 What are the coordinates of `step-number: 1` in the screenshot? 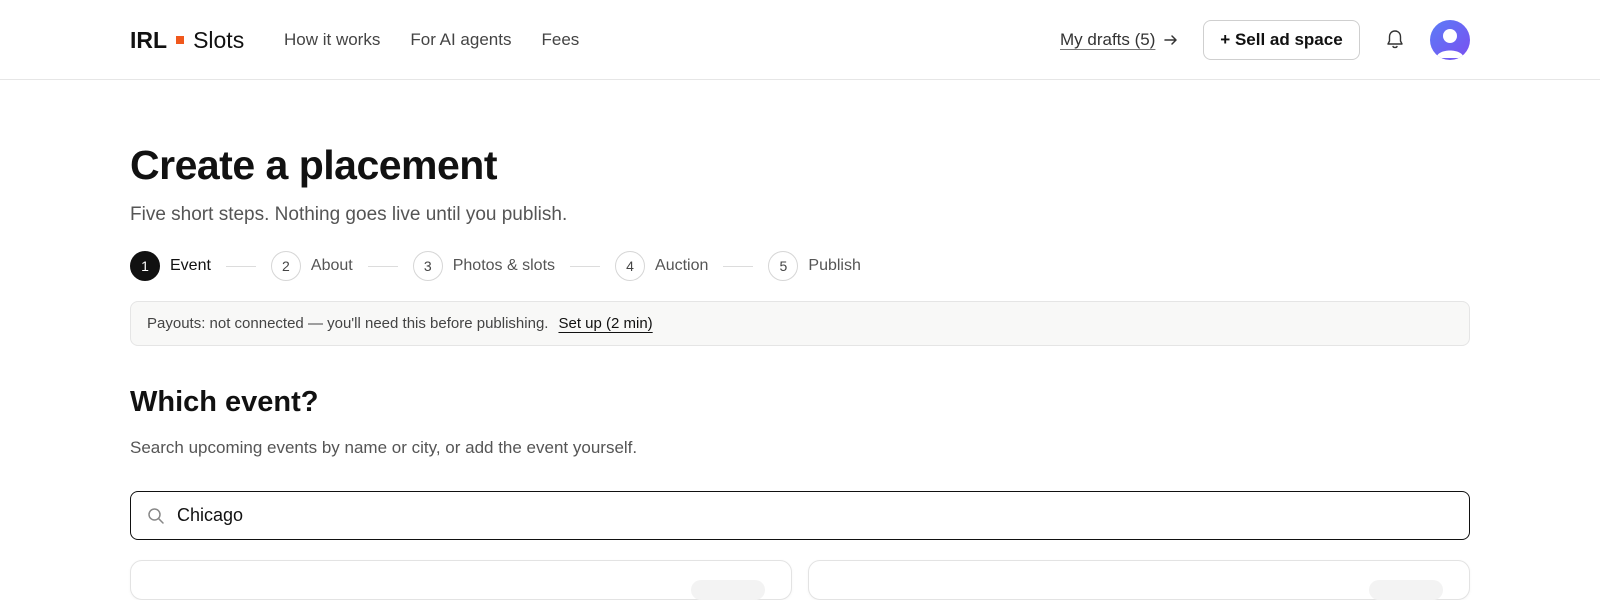 It's located at (145, 266).